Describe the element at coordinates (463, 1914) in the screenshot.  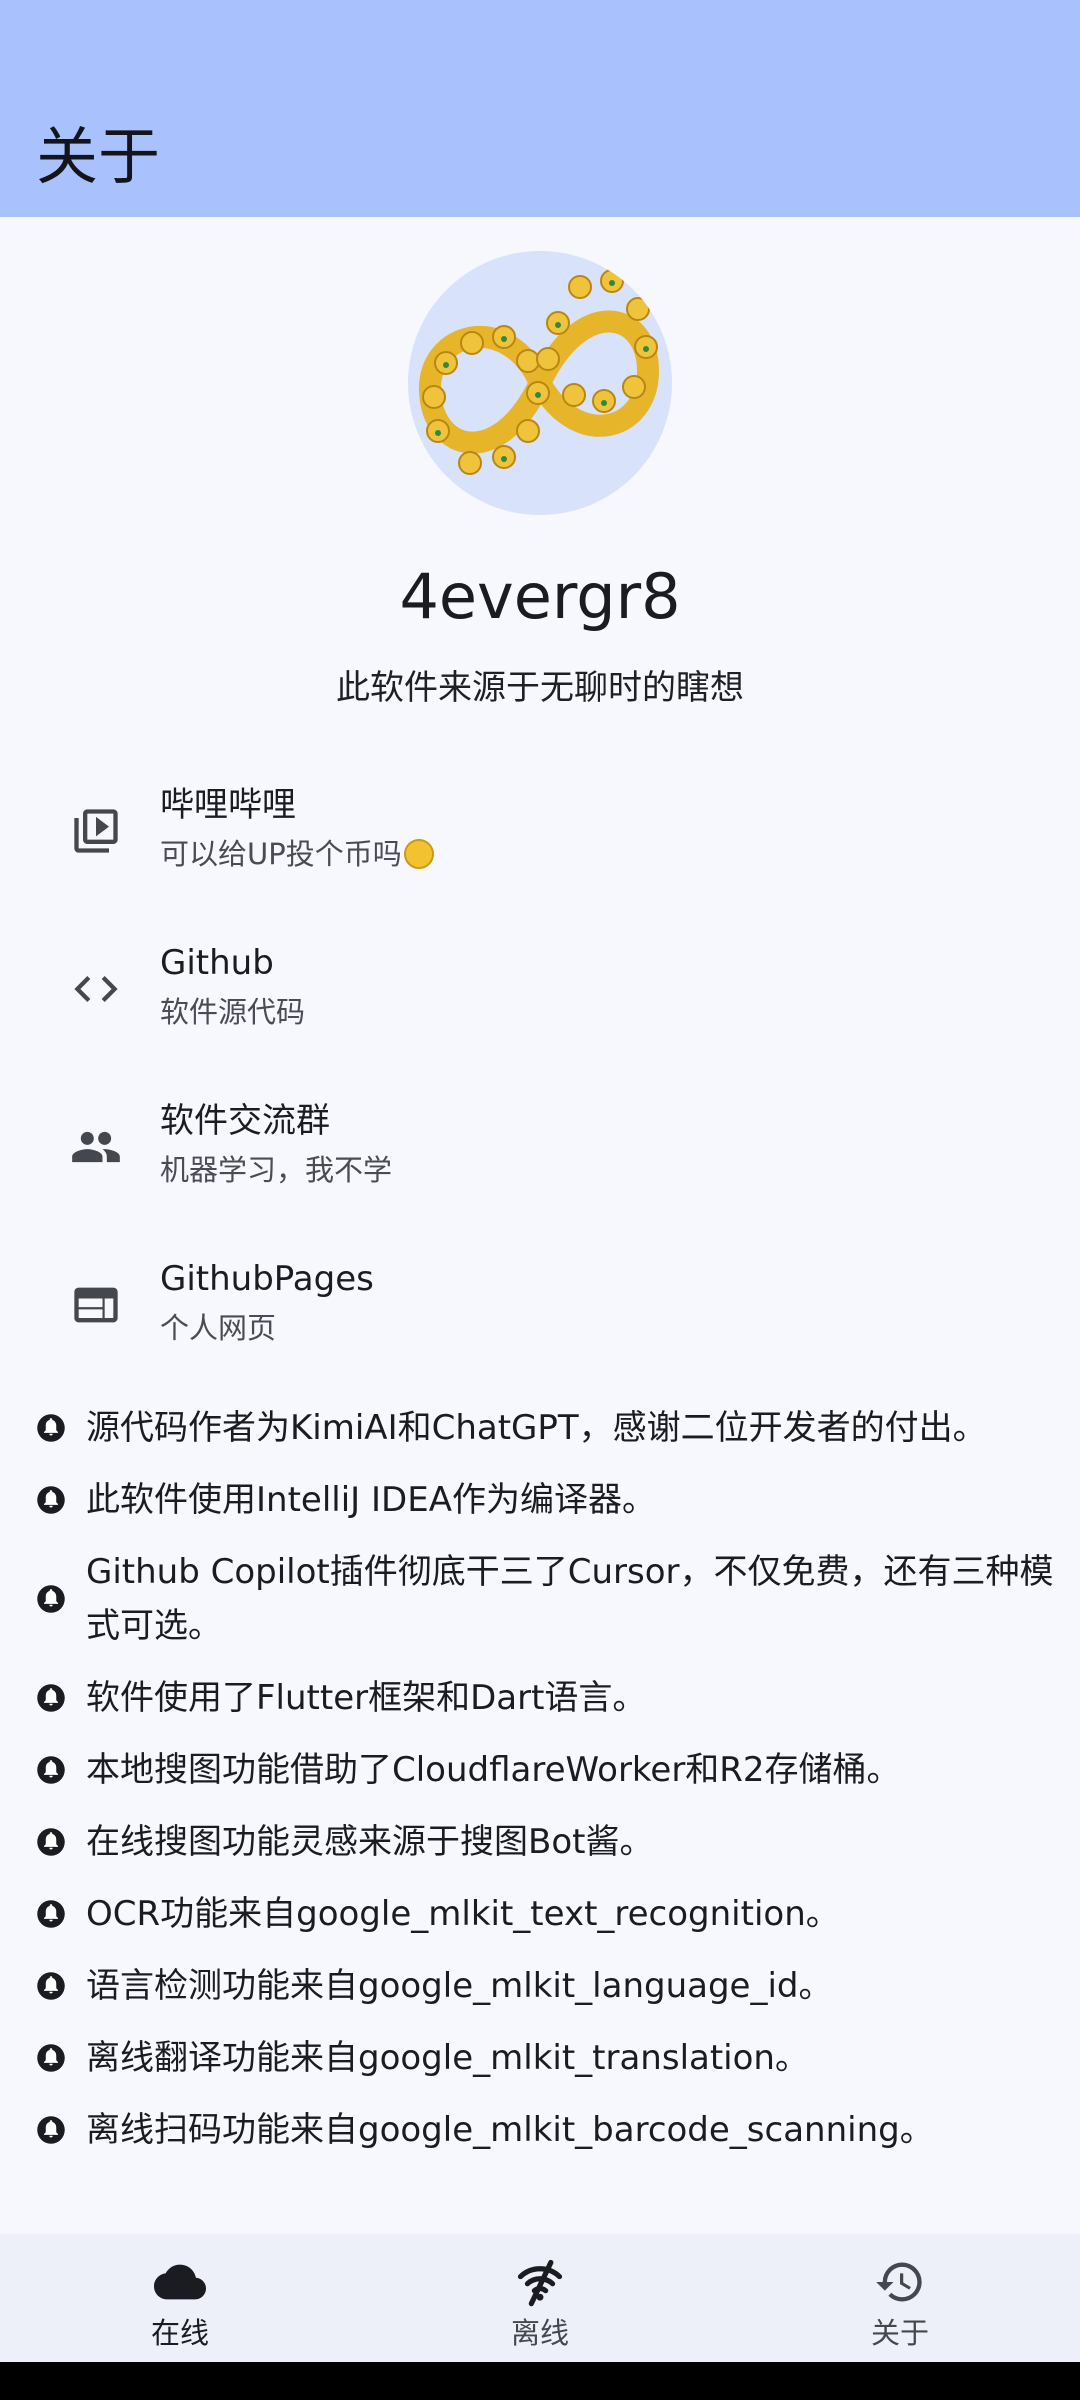
I see `note-text: OCR功能来自google_mlkit_text_recognition。` at that location.